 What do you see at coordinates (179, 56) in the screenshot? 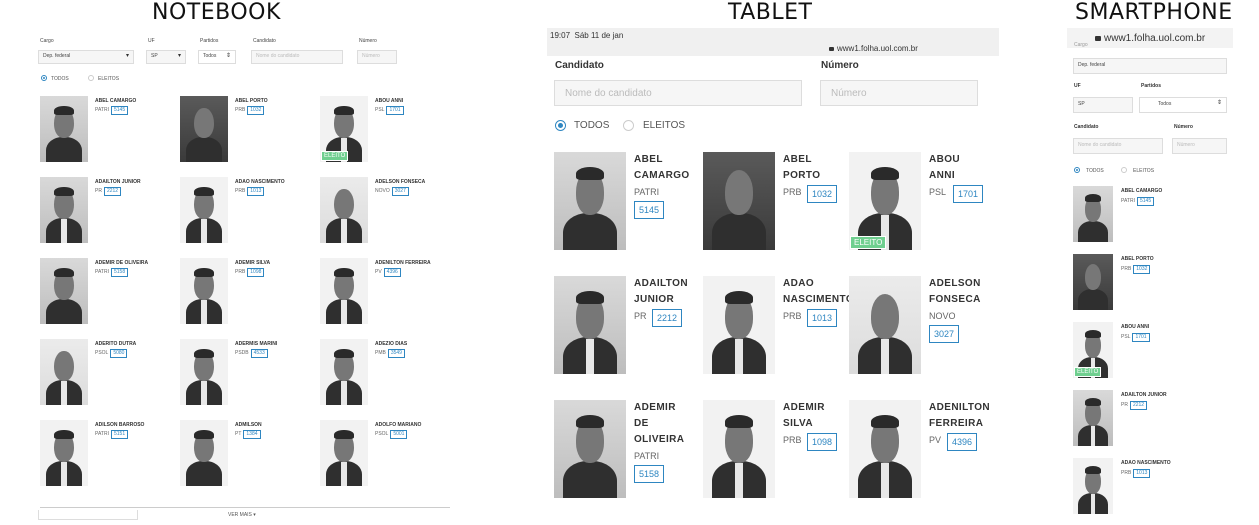
I see `caret-down-icon: ▾` at bounding box center [179, 56].